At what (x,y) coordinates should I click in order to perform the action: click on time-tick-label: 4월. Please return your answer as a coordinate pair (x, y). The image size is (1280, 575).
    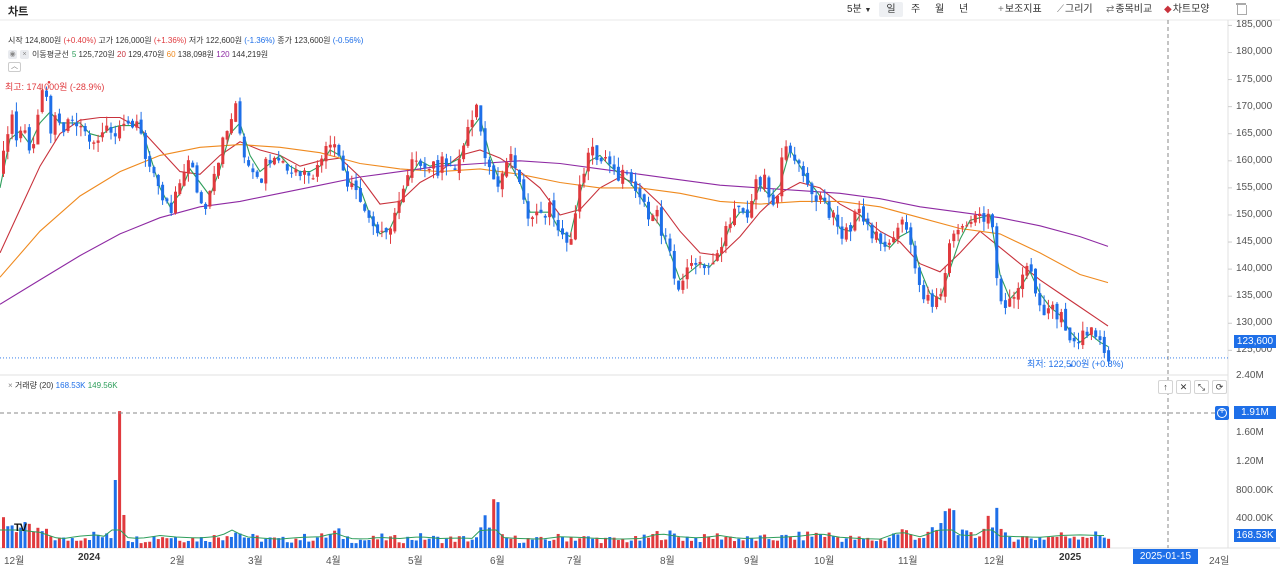
    Looking at the image, I should click on (333, 561).